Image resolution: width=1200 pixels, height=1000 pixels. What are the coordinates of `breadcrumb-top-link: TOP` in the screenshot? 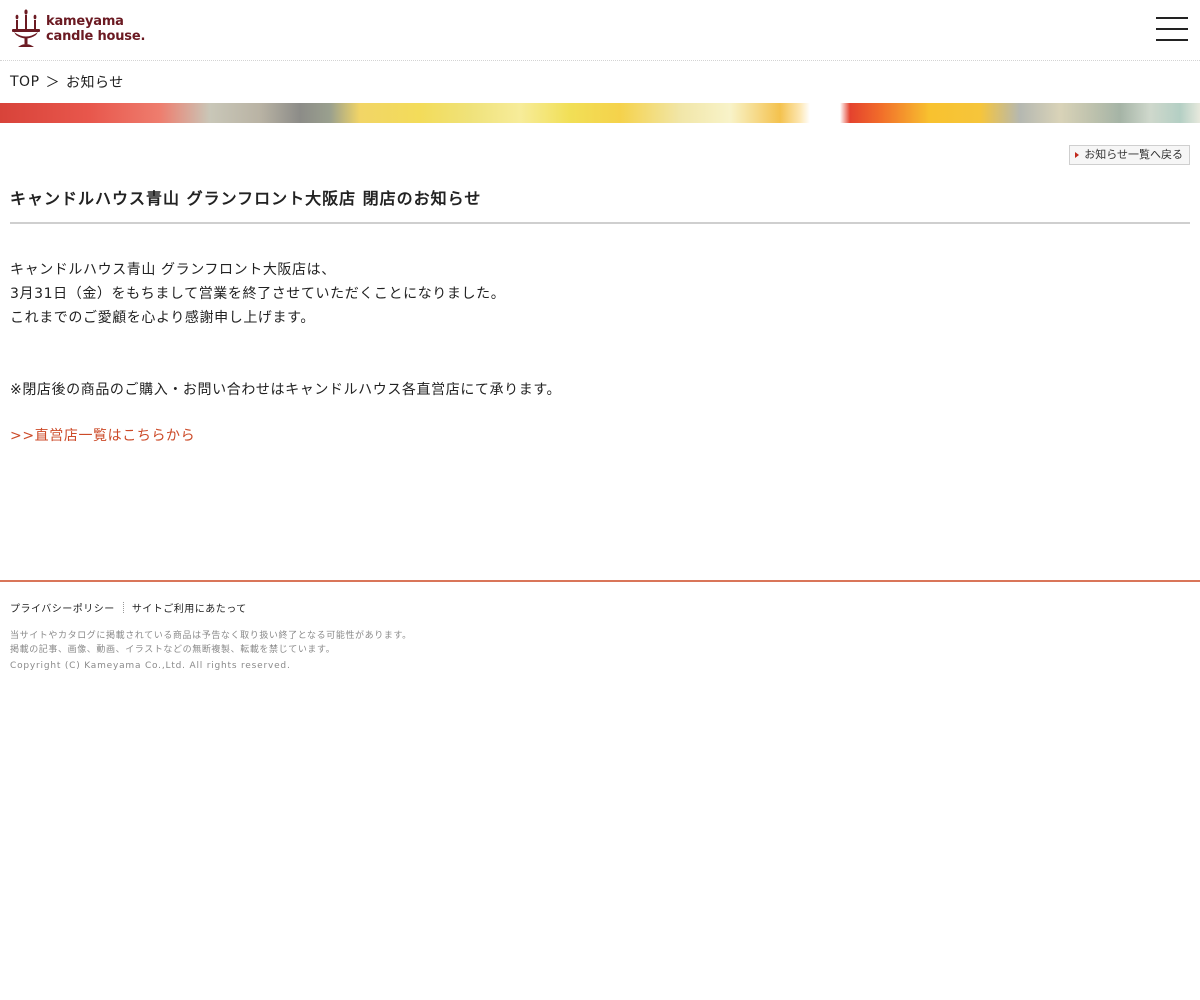 It's located at (25, 82).